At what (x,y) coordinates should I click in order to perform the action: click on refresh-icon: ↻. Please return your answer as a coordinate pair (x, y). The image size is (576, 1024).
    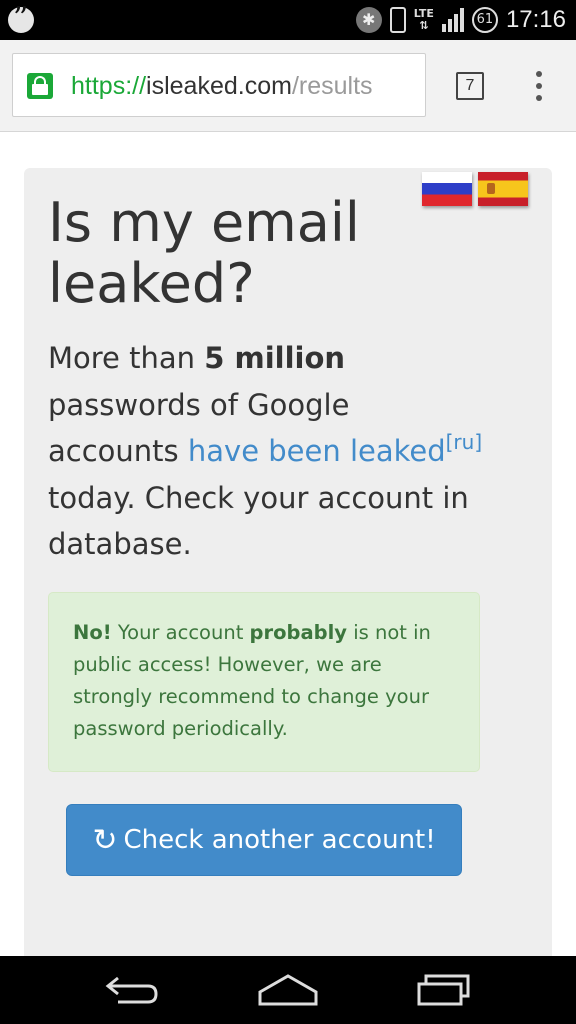
    Looking at the image, I should click on (105, 840).